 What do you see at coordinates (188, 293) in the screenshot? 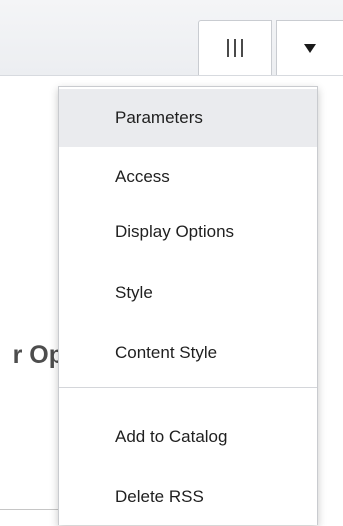
I see `menu-item-style: Style` at bounding box center [188, 293].